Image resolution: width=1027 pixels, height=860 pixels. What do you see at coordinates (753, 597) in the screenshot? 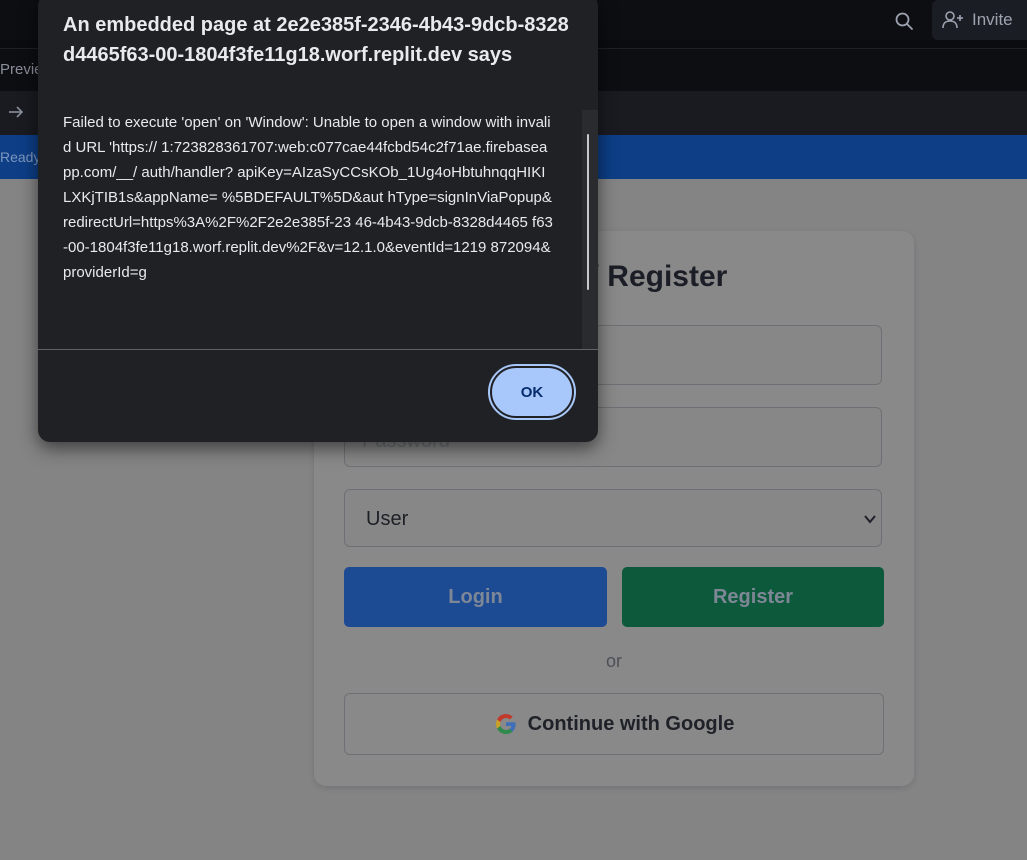
I see `register-button: Register` at bounding box center [753, 597].